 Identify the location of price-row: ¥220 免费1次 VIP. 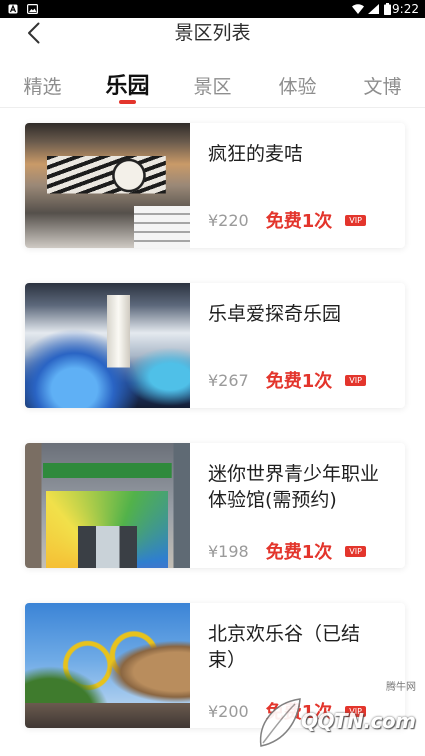
(298, 221).